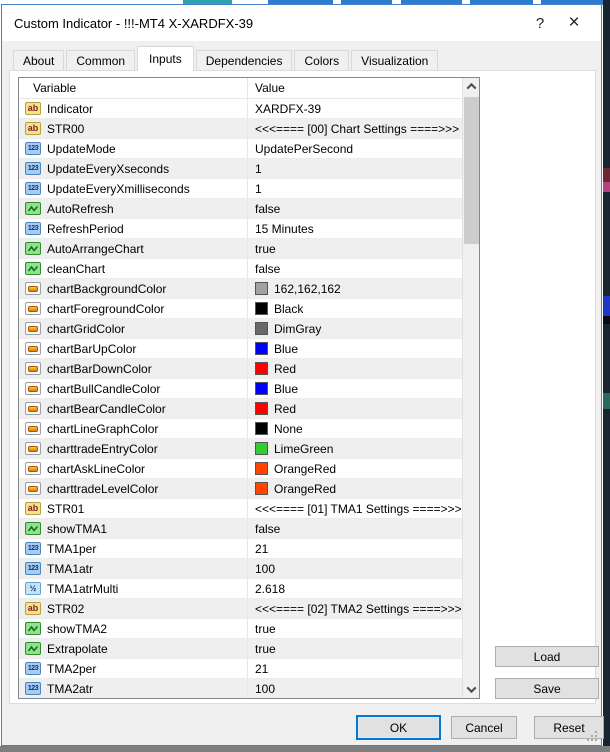  I want to click on value-cell: None, so click(355, 428).